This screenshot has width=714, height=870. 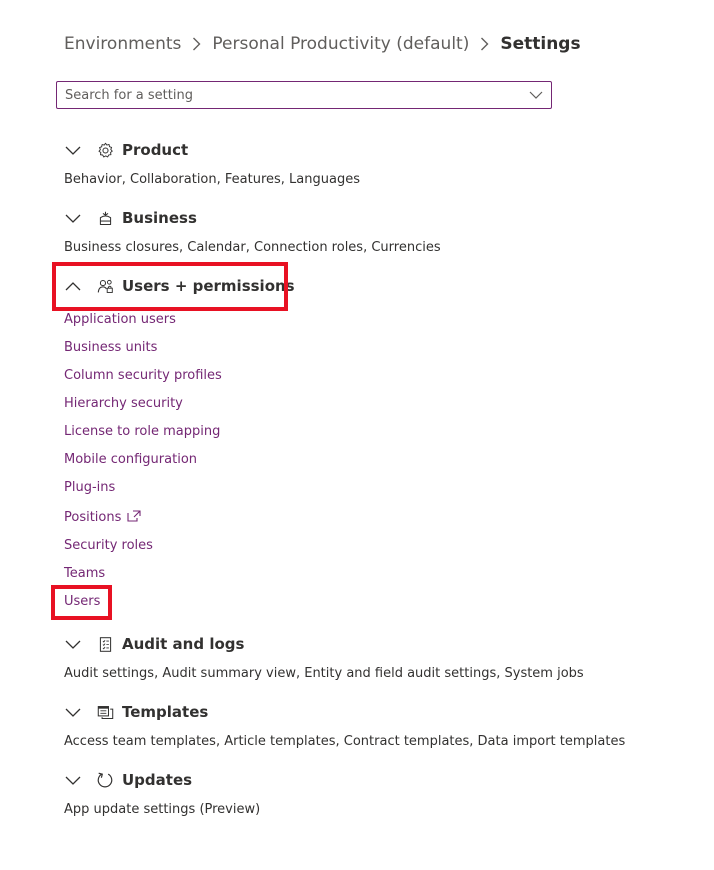 What do you see at coordinates (108, 545) in the screenshot?
I see `link-security-roles: Security roles` at bounding box center [108, 545].